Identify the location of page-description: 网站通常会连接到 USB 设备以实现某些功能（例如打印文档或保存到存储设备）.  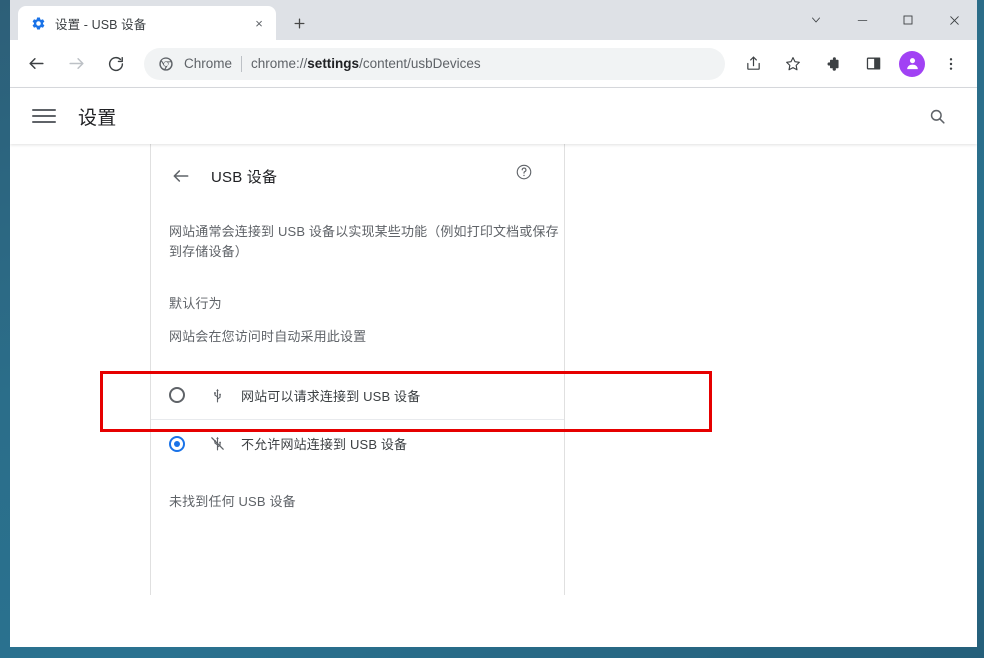
(364, 241).